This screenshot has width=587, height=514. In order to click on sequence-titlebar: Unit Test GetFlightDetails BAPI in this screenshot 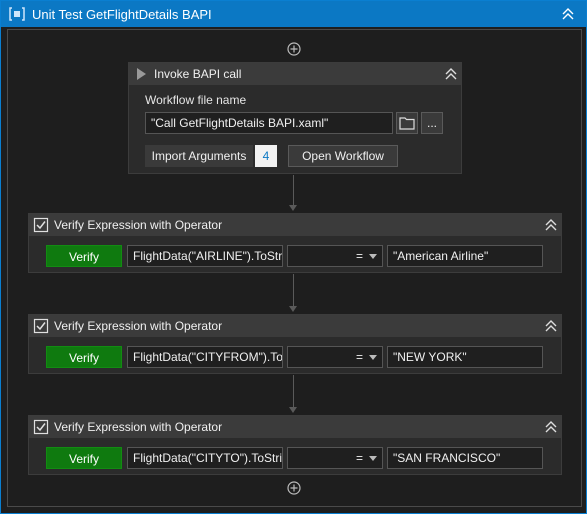, I will do `click(293, 14)`.